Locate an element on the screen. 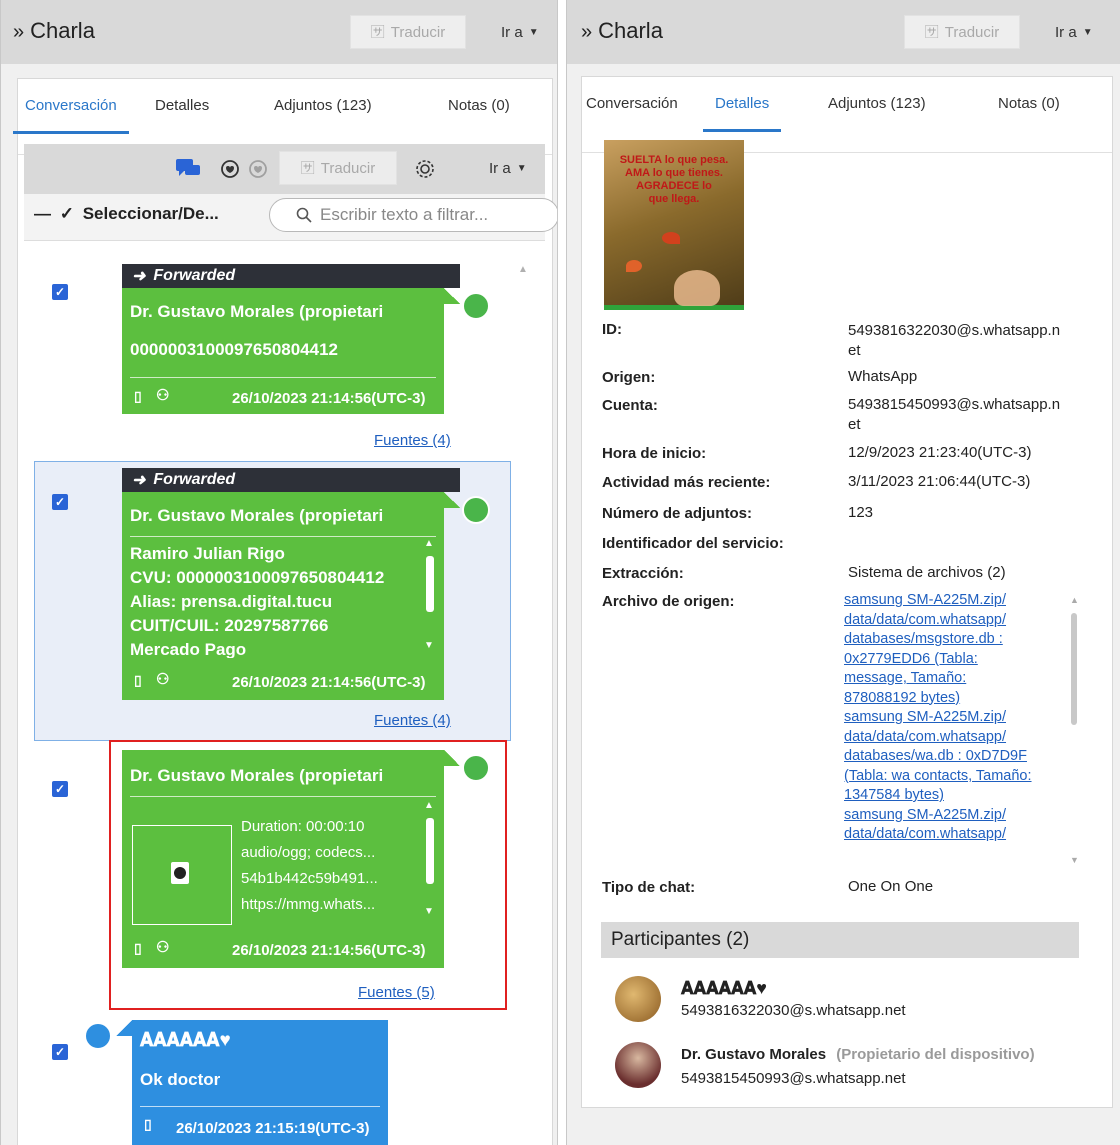 Image resolution: width=1120 pixels, height=1145 pixels. heart-bubble-disabled-icon is located at coordinates (258, 169).